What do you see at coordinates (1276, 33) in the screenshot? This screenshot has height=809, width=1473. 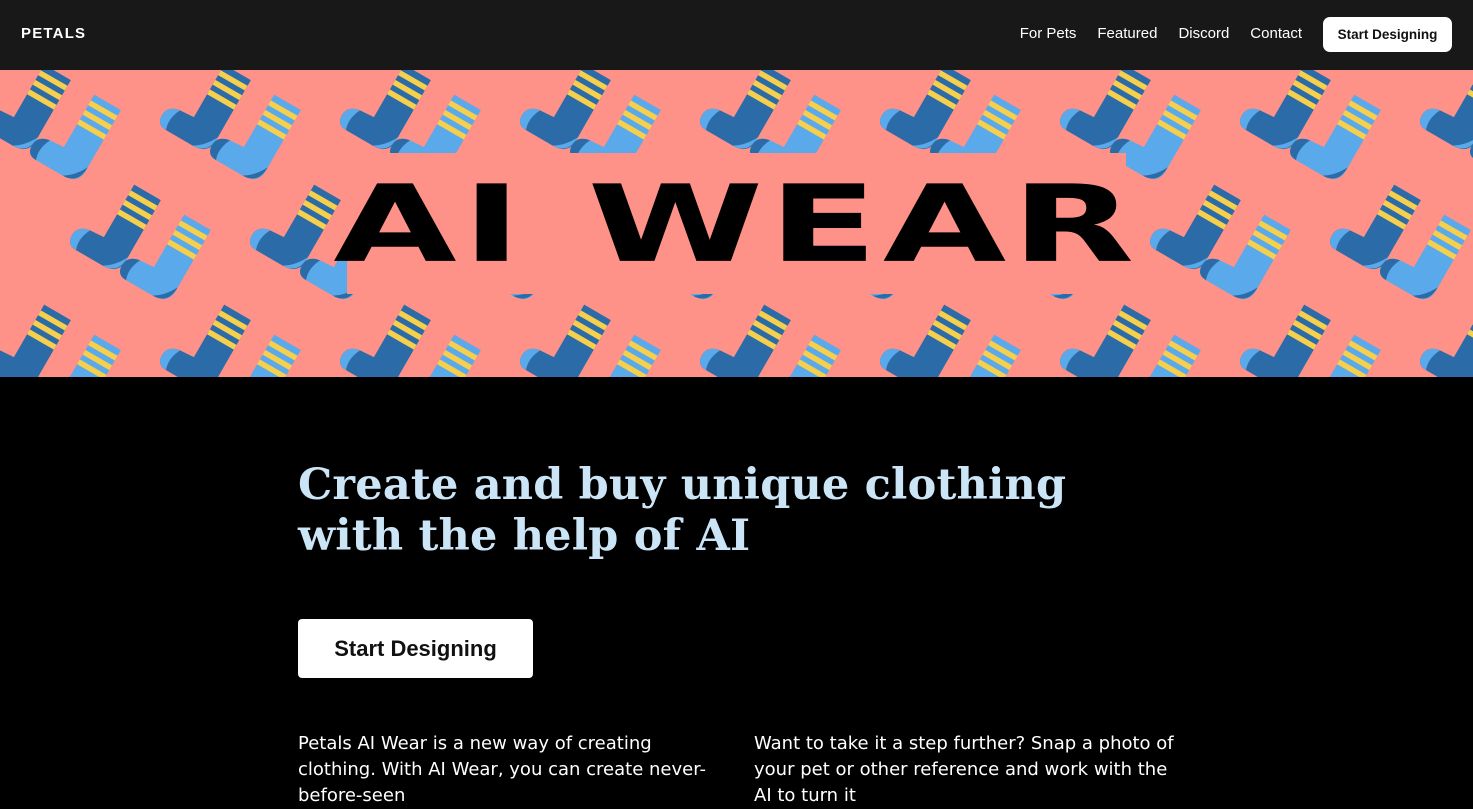 I see `nav-link-contact: Contact` at bounding box center [1276, 33].